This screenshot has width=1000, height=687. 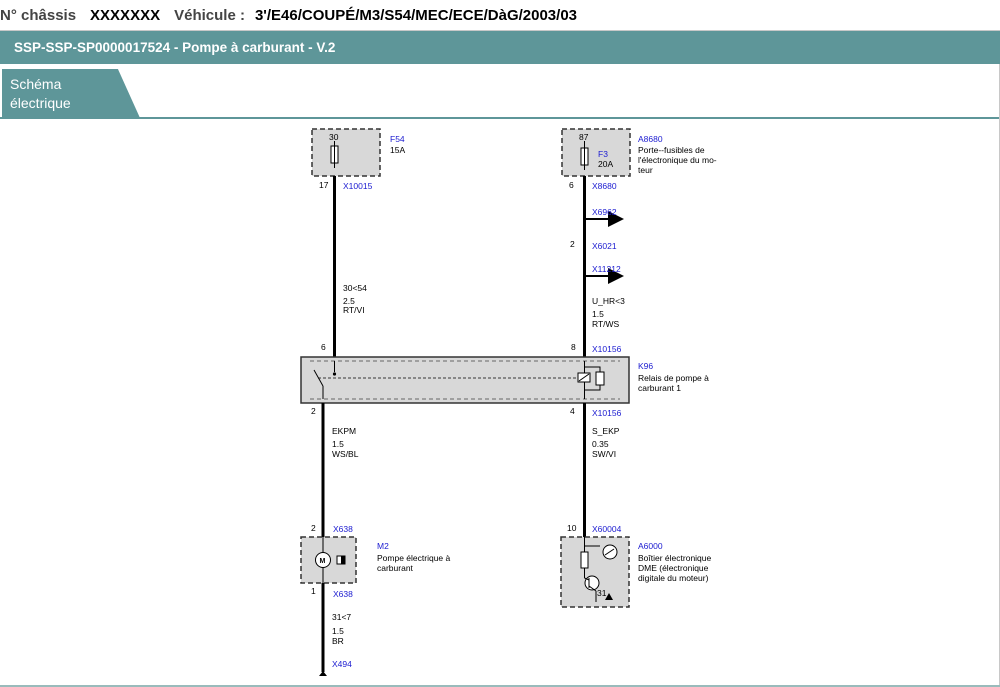 I want to click on a8680-connector: X8680, so click(x=604, y=186).